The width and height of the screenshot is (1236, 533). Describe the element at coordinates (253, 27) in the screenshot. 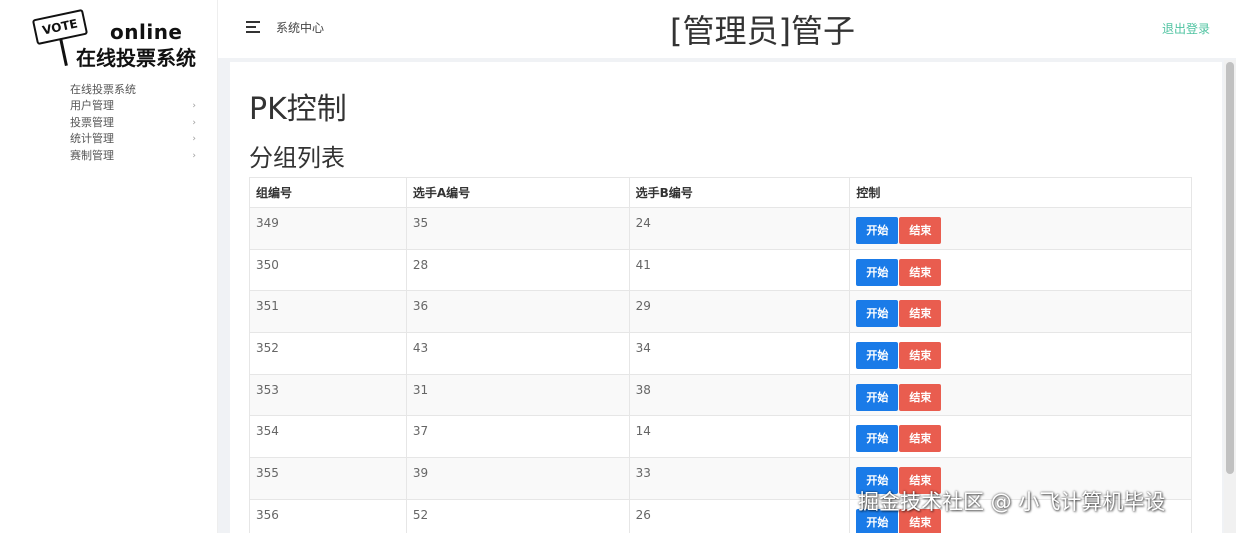

I see `menu-toggle-icon` at that location.